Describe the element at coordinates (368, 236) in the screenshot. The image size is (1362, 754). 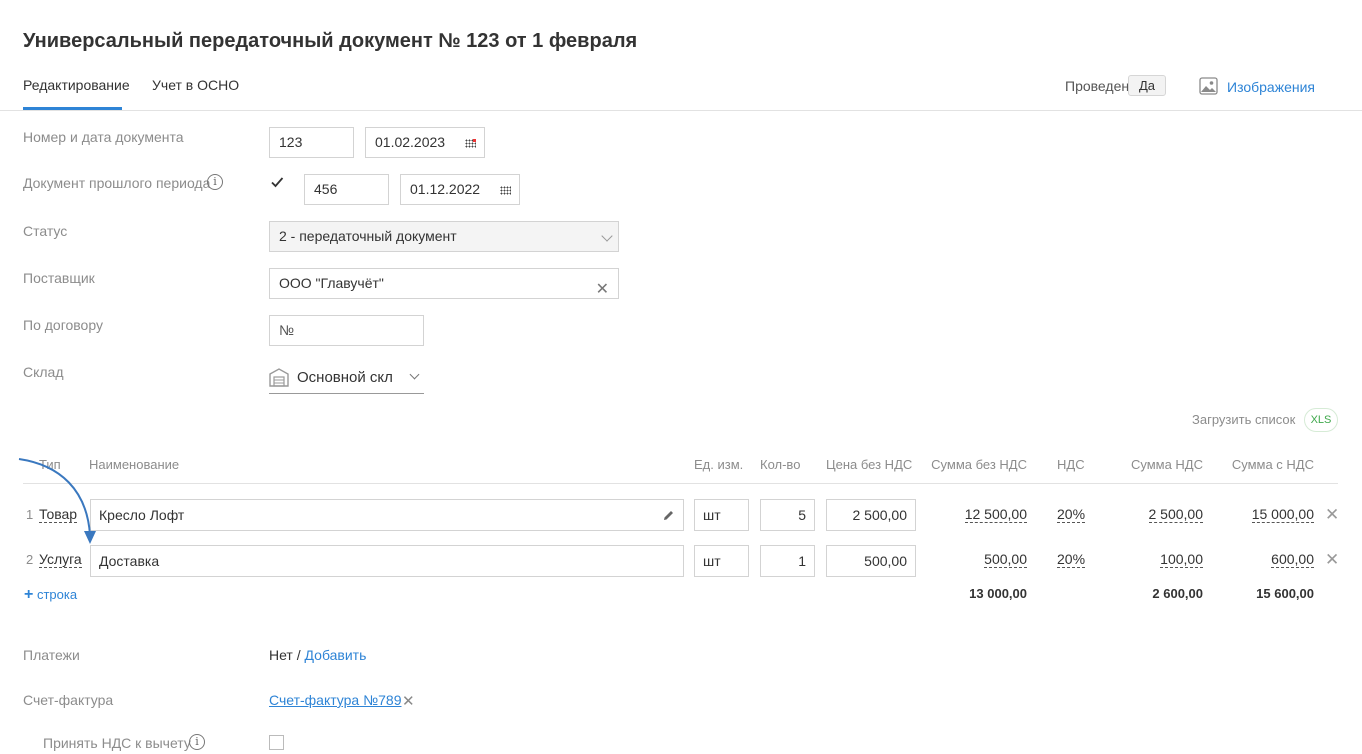
I see `status-value: 2 - передаточный документ` at that location.